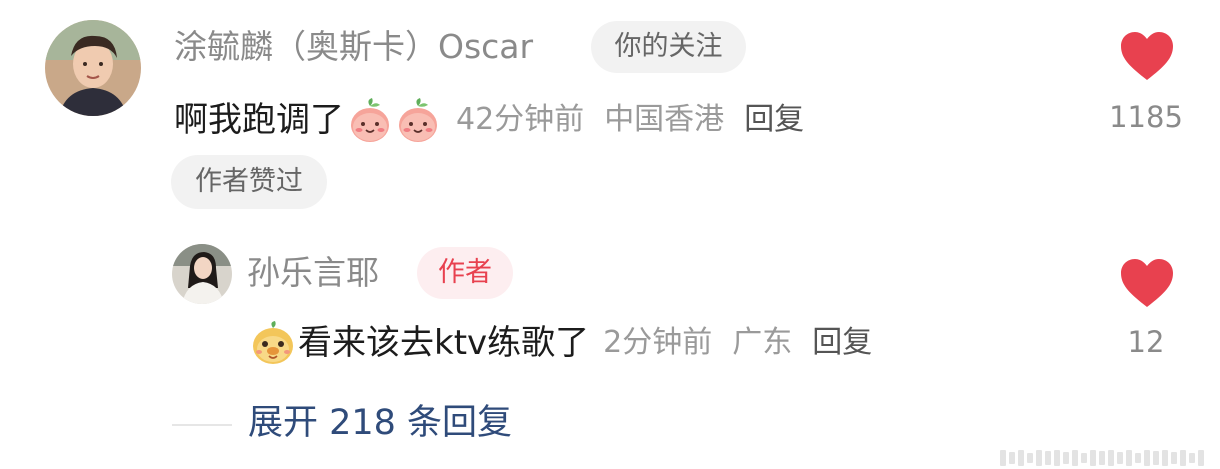 Image resolution: width=1220 pixels, height=469 pixels. Describe the element at coordinates (273, 343) in the screenshot. I see `chick-emoji-icon` at that location.